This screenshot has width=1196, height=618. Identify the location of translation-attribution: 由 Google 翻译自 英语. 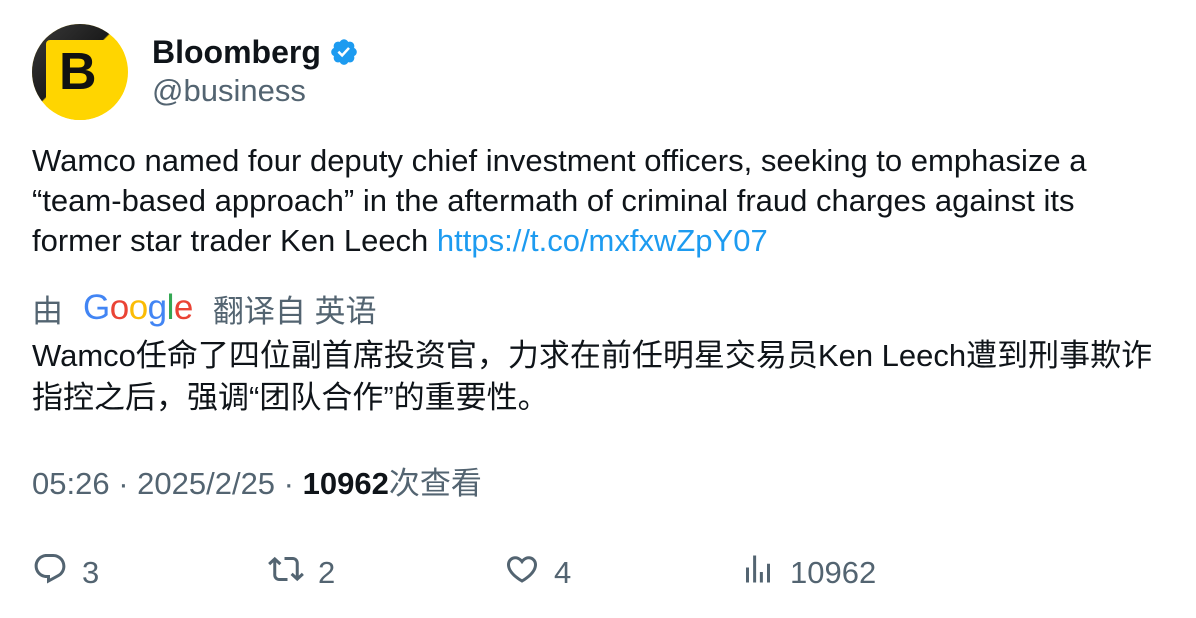
(204, 308).